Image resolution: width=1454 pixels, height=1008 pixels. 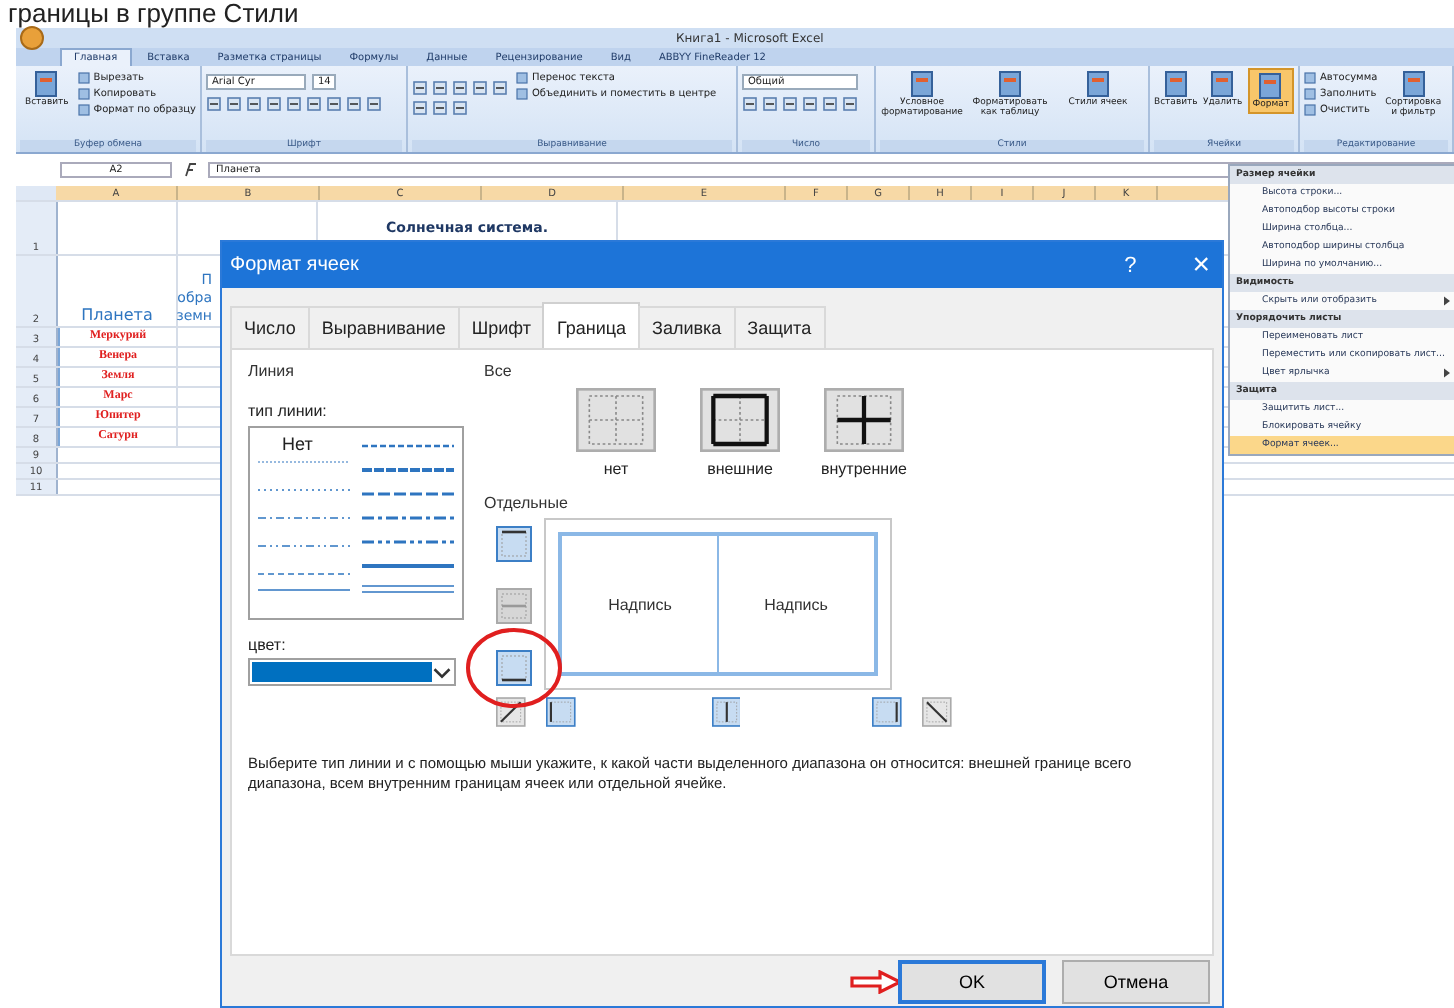 What do you see at coordinates (591, 325) in the screenshot?
I see `dialog-tab: Граница` at bounding box center [591, 325].